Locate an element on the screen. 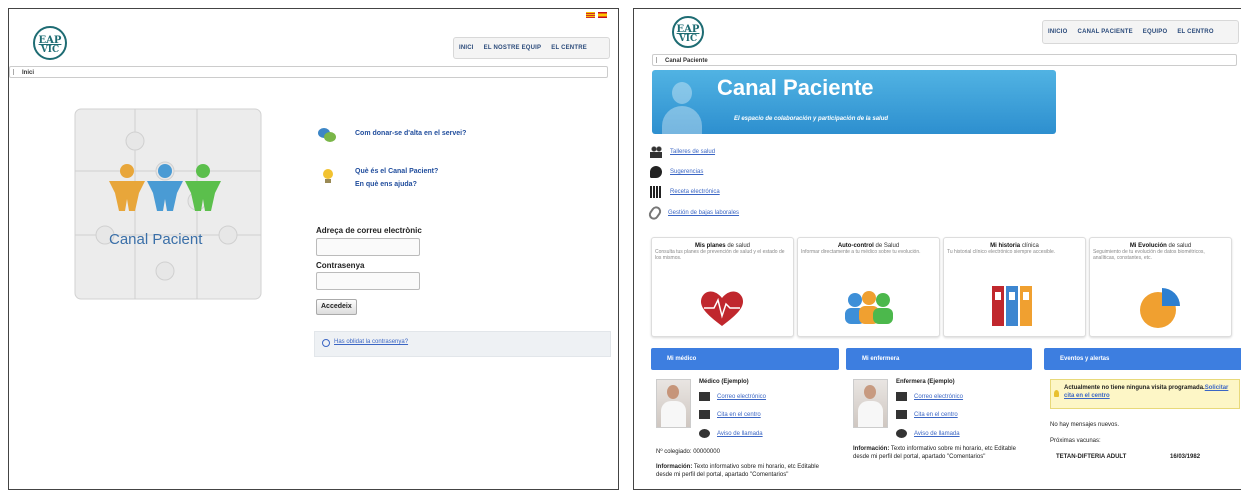 This screenshot has width=1247, height=490. password-field is located at coordinates (368, 281).